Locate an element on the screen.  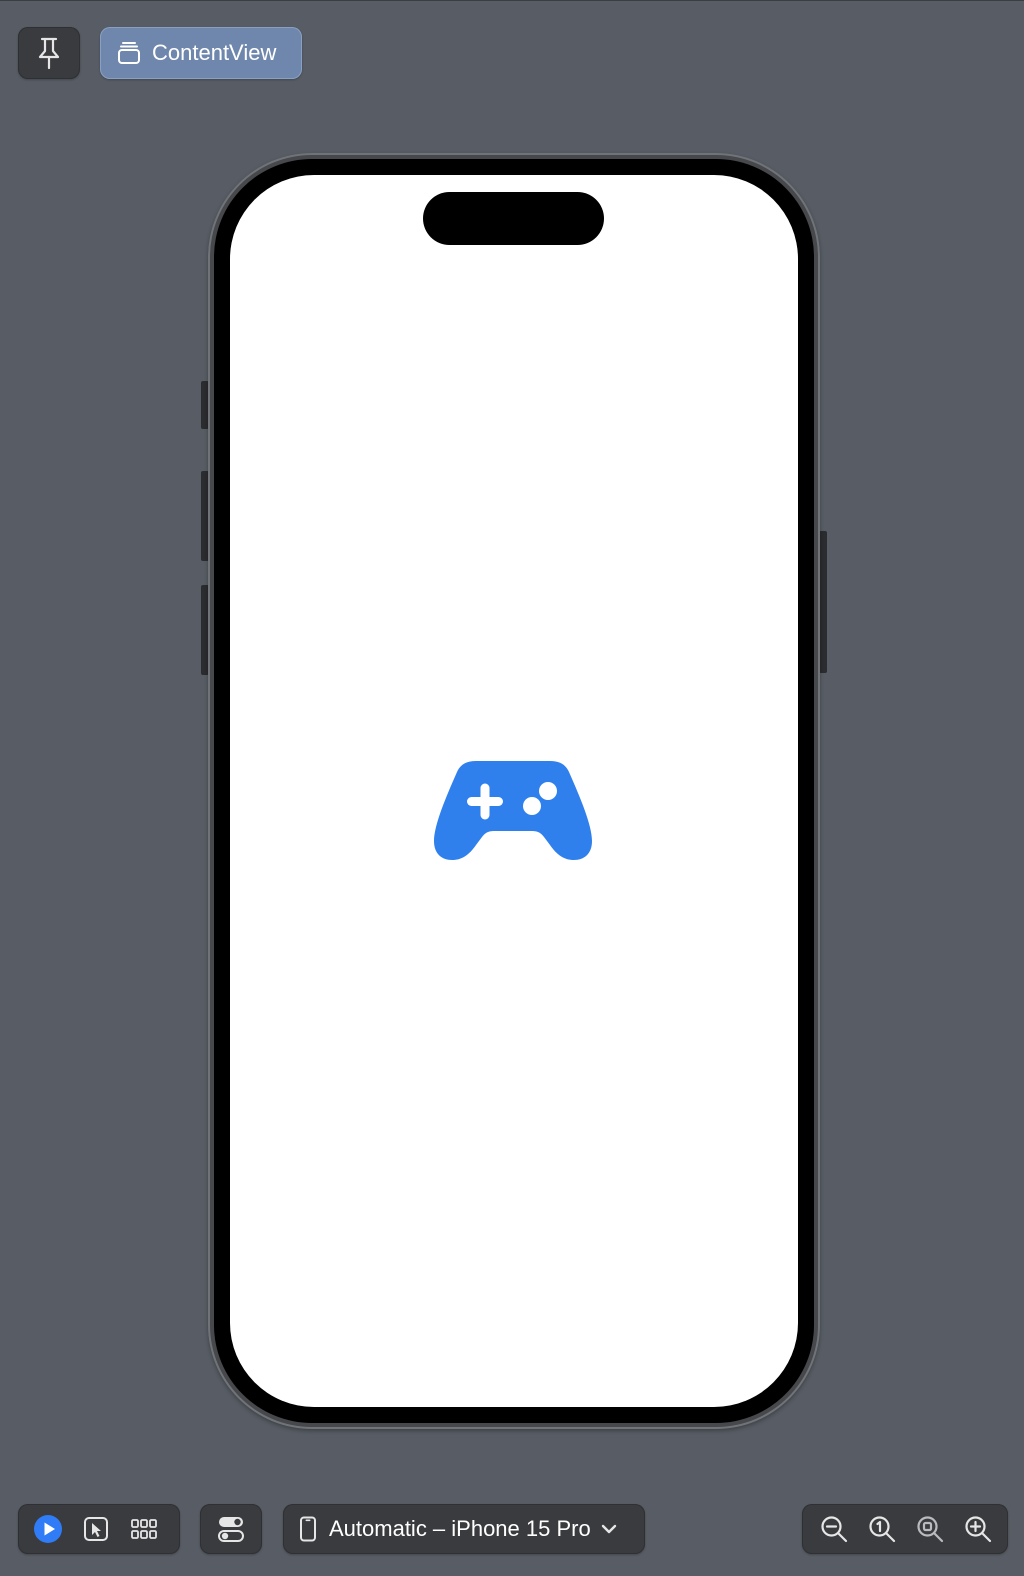
preview-mode-group is located at coordinates (99, 1529).